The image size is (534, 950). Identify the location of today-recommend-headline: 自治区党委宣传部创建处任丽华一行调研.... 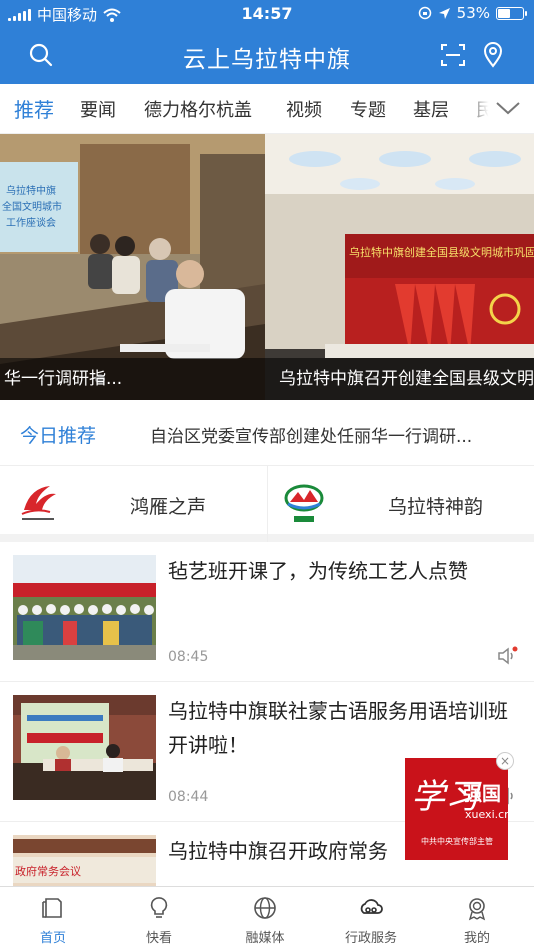
(335, 434).